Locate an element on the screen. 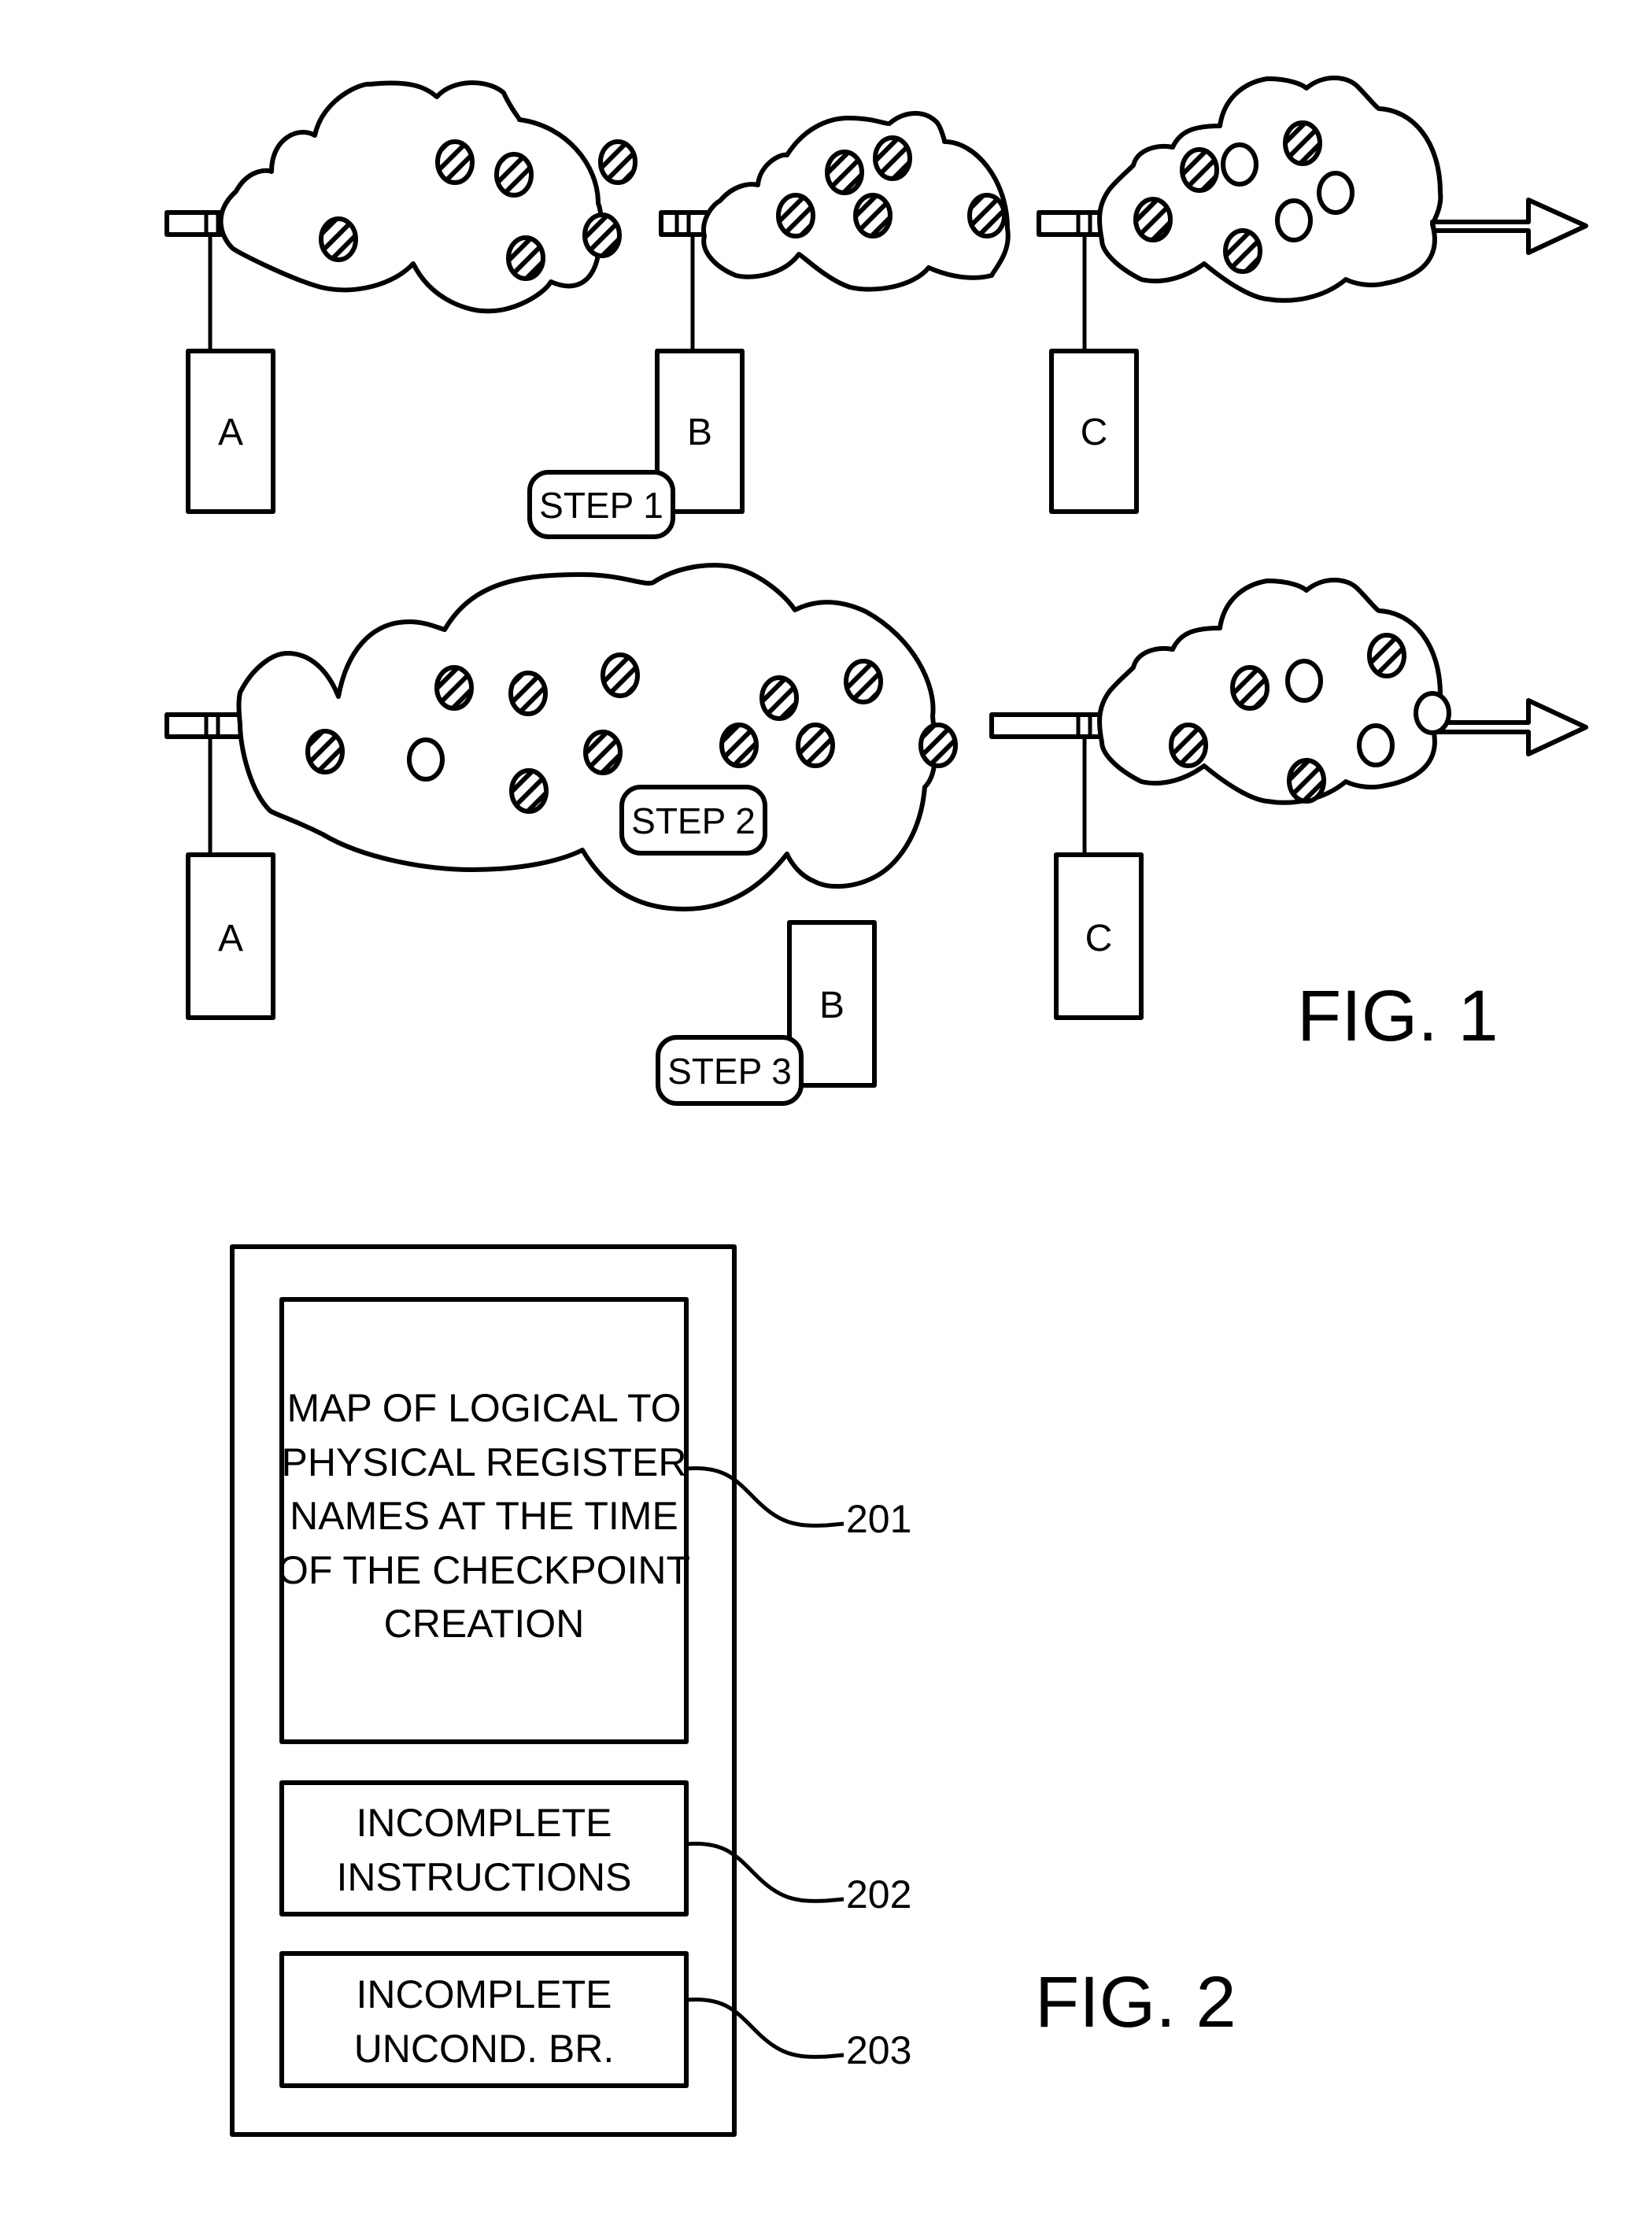 This screenshot has width=1652, height=2214. svg-text: MAP OF LOGICAL TO is located at coordinates (483, 1408).